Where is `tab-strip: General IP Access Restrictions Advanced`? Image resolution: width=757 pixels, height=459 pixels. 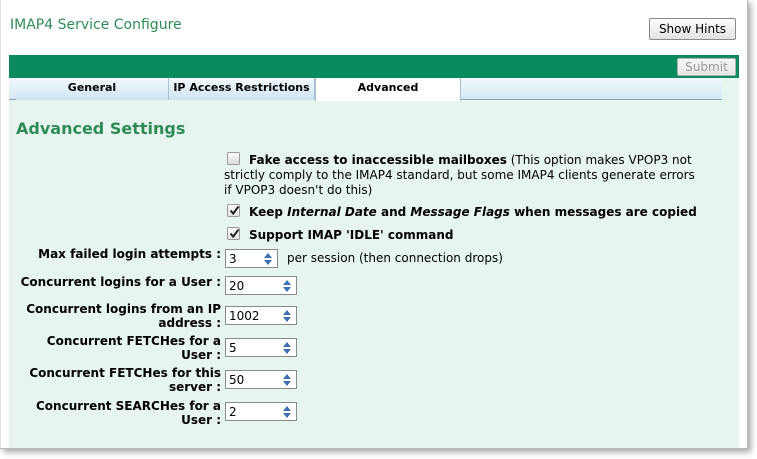
tab-strip: General IP Access Restrictions Advanced is located at coordinates (365, 89).